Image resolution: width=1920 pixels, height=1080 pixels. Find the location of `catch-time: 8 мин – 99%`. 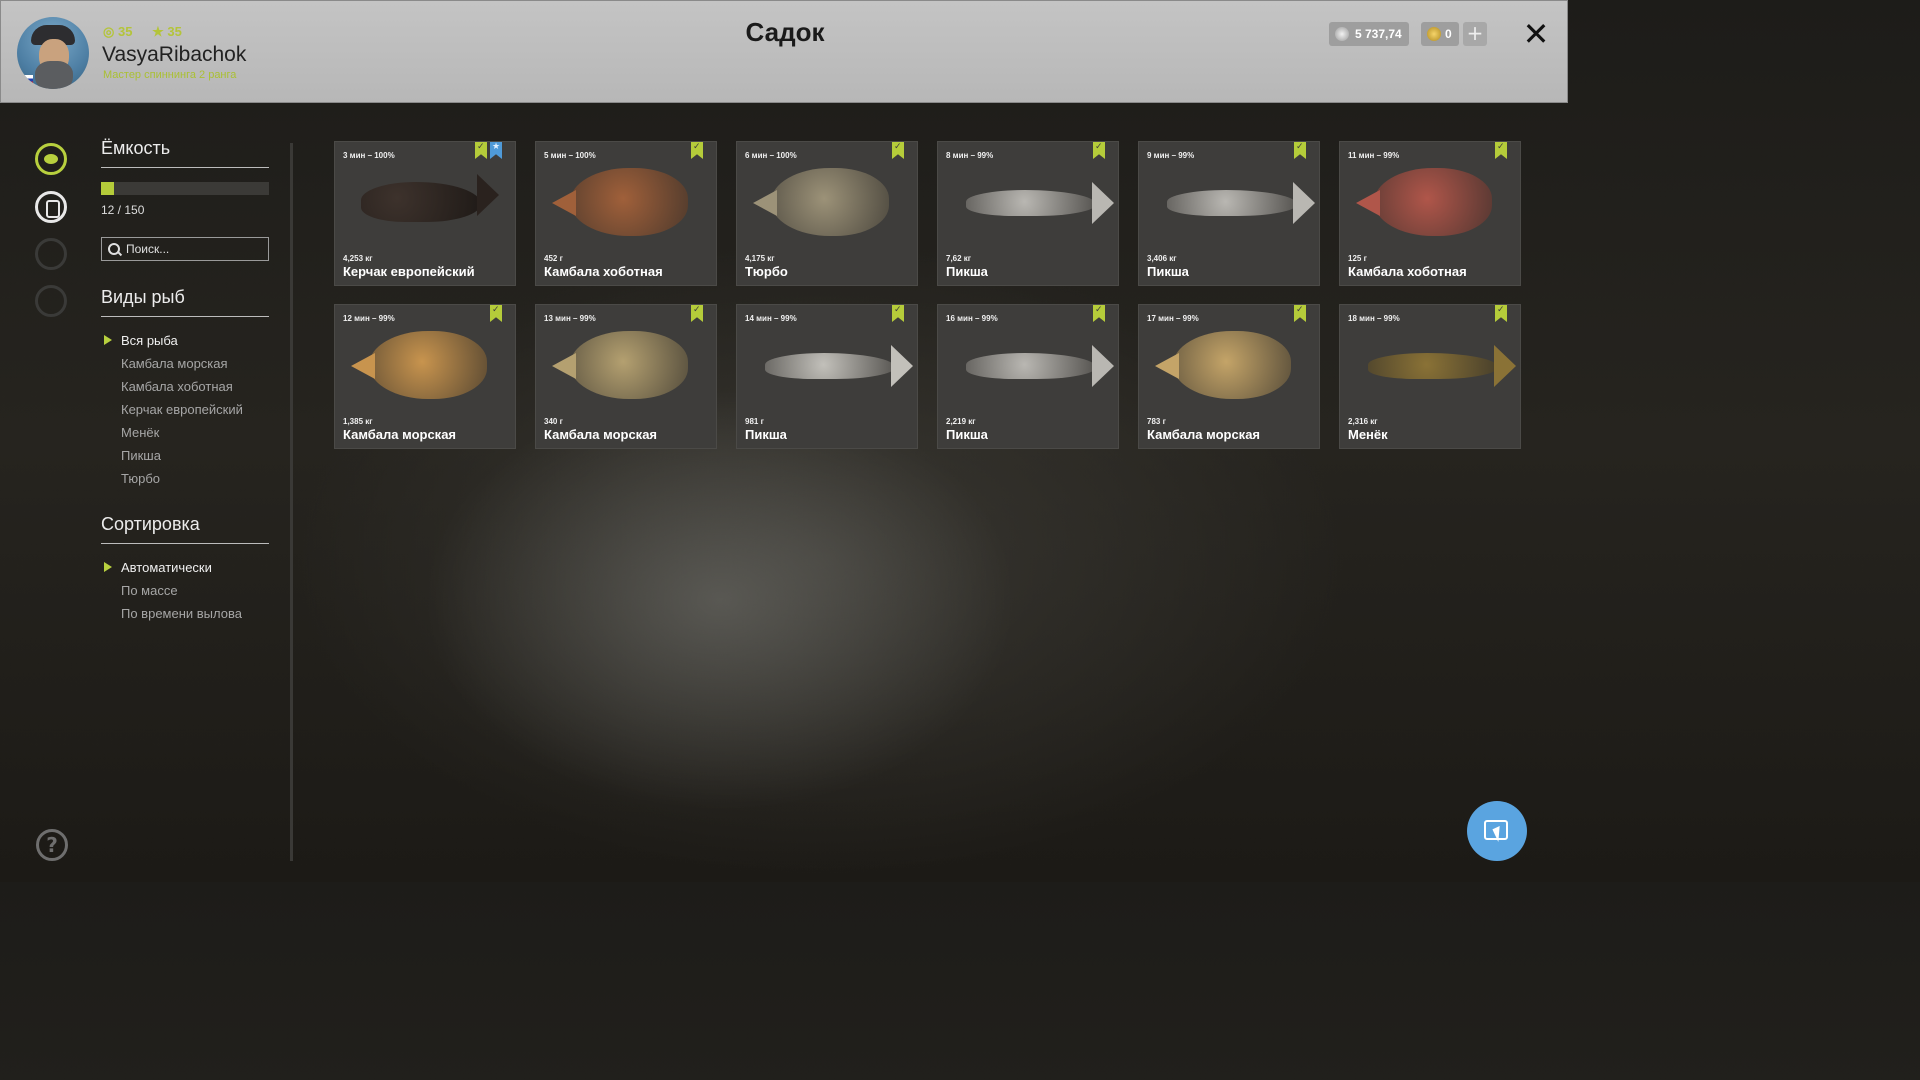

catch-time: 8 мин – 99% is located at coordinates (970, 155).